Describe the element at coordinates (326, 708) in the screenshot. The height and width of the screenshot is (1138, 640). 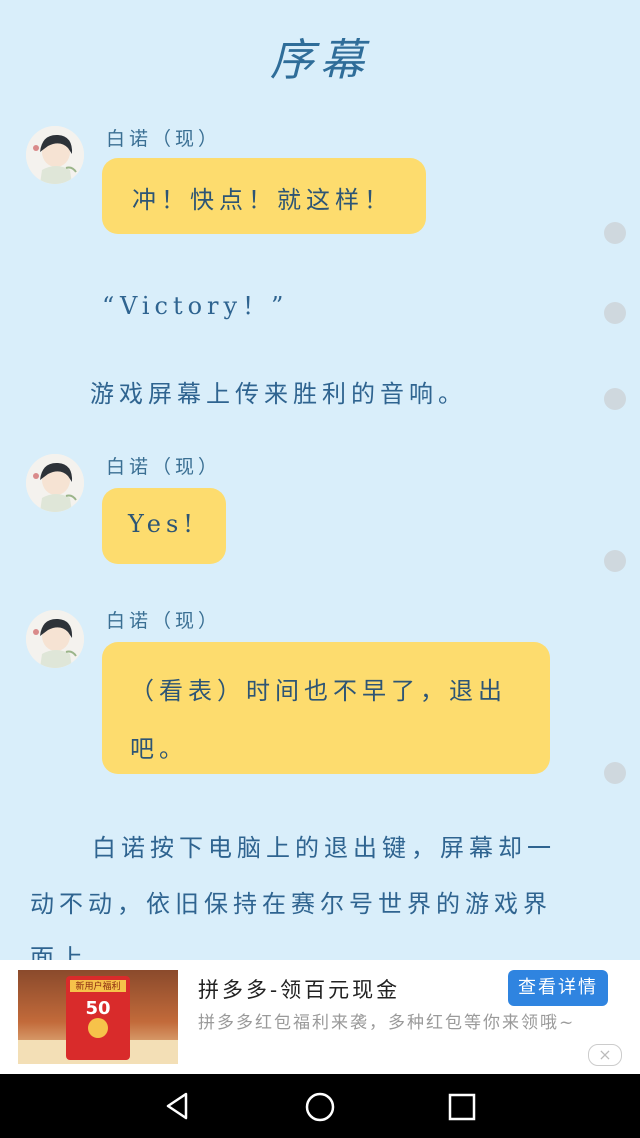
I see `chat-bubble: （看表）时间也不早了，退出 吧。` at that location.